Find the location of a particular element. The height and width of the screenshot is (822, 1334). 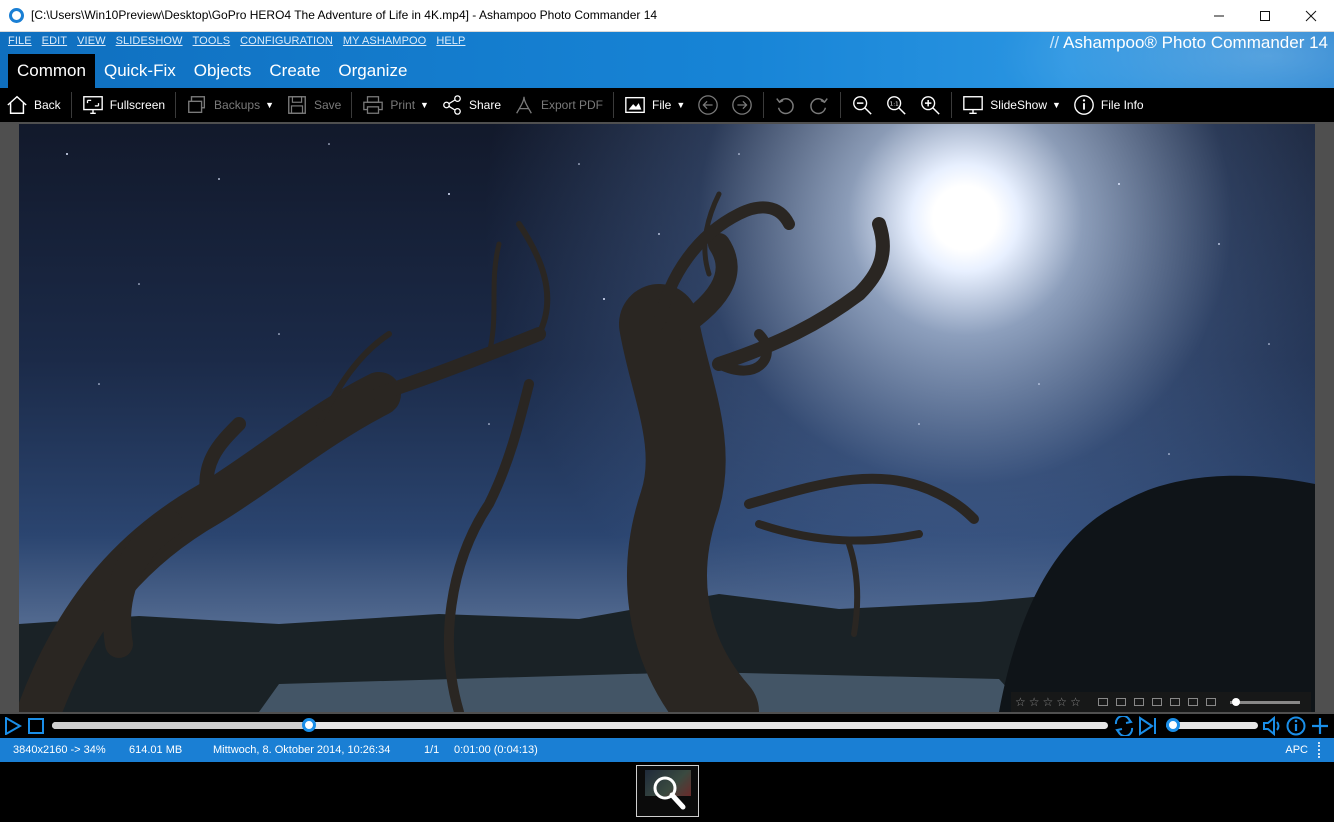

menu-file: FILE is located at coordinates (20, 41).